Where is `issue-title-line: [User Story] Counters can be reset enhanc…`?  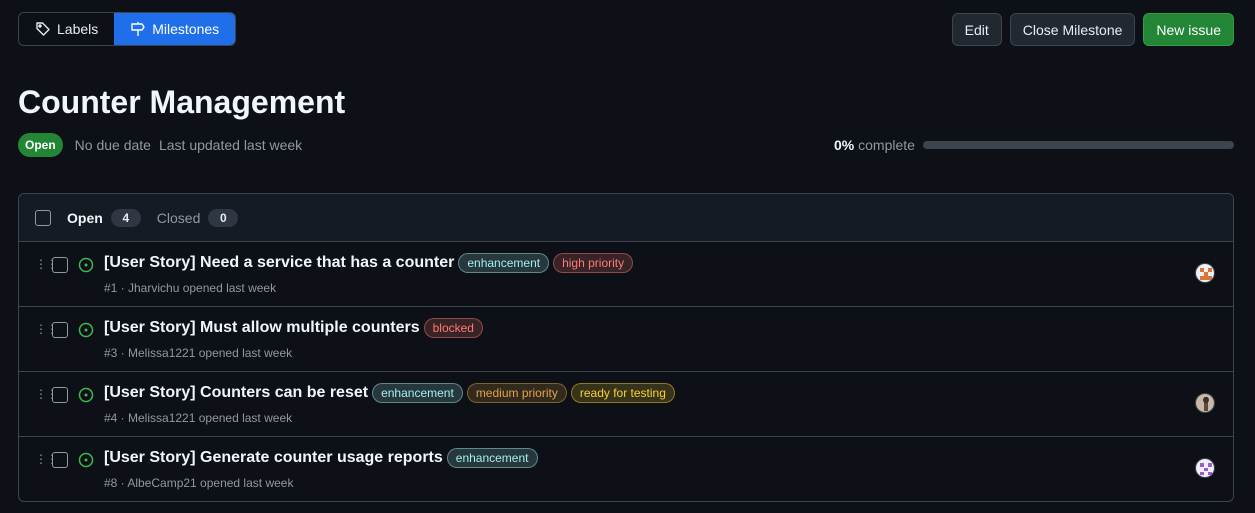
issue-title-line: [User Story] Counters can be reset enhanc… is located at coordinates (389, 393).